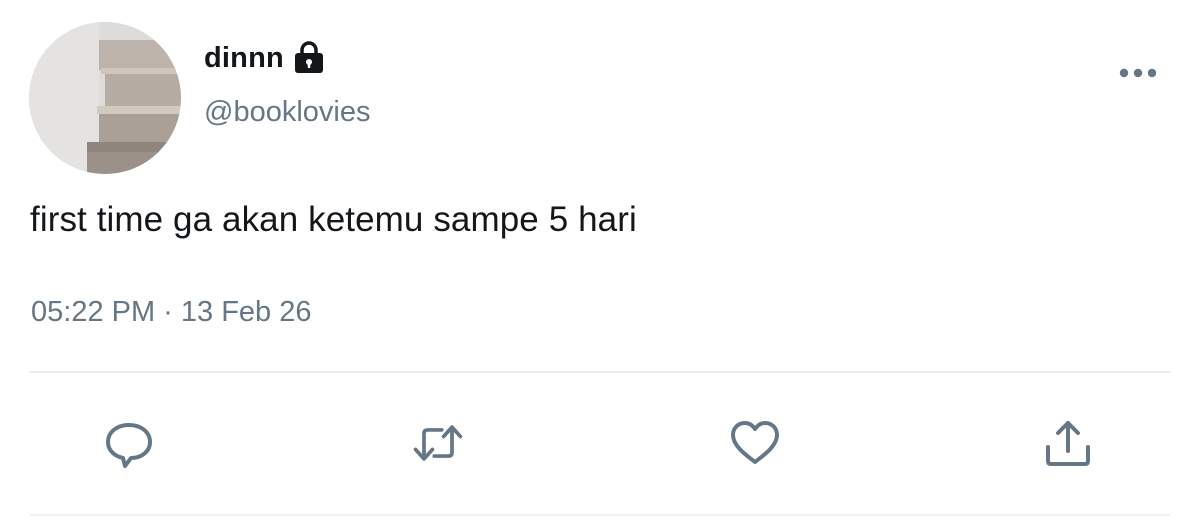  Describe the element at coordinates (1138, 73) in the screenshot. I see `more-horizontal-icon` at that location.